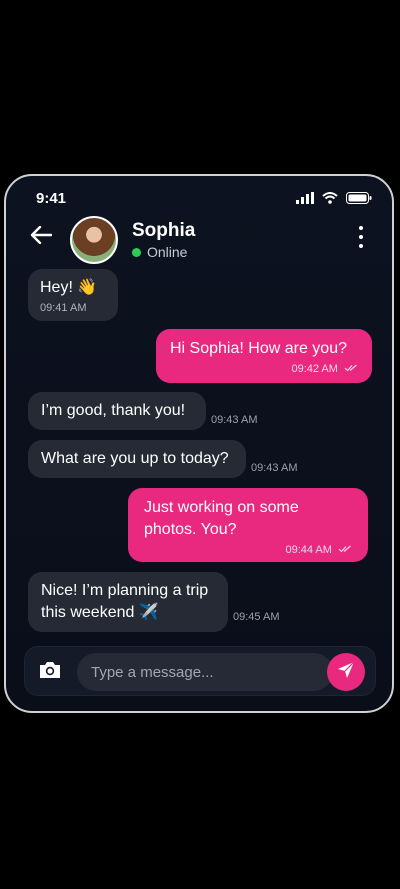 This screenshot has width=400, height=889. I want to click on message-composer, so click(200, 671).